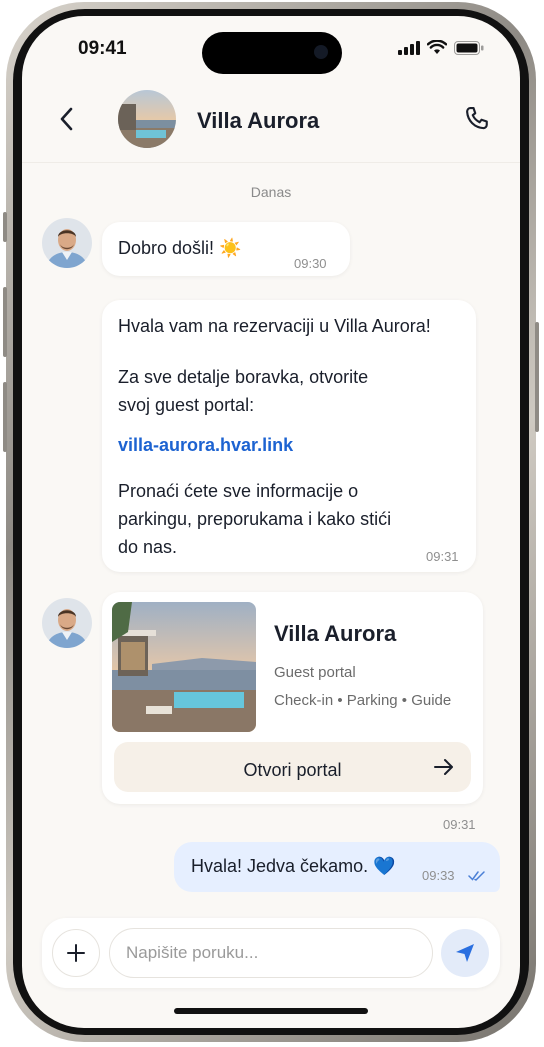 This screenshot has width=544, height=1047. What do you see at coordinates (315, 672) in the screenshot?
I see `card-subtitle: Guest portal` at bounding box center [315, 672].